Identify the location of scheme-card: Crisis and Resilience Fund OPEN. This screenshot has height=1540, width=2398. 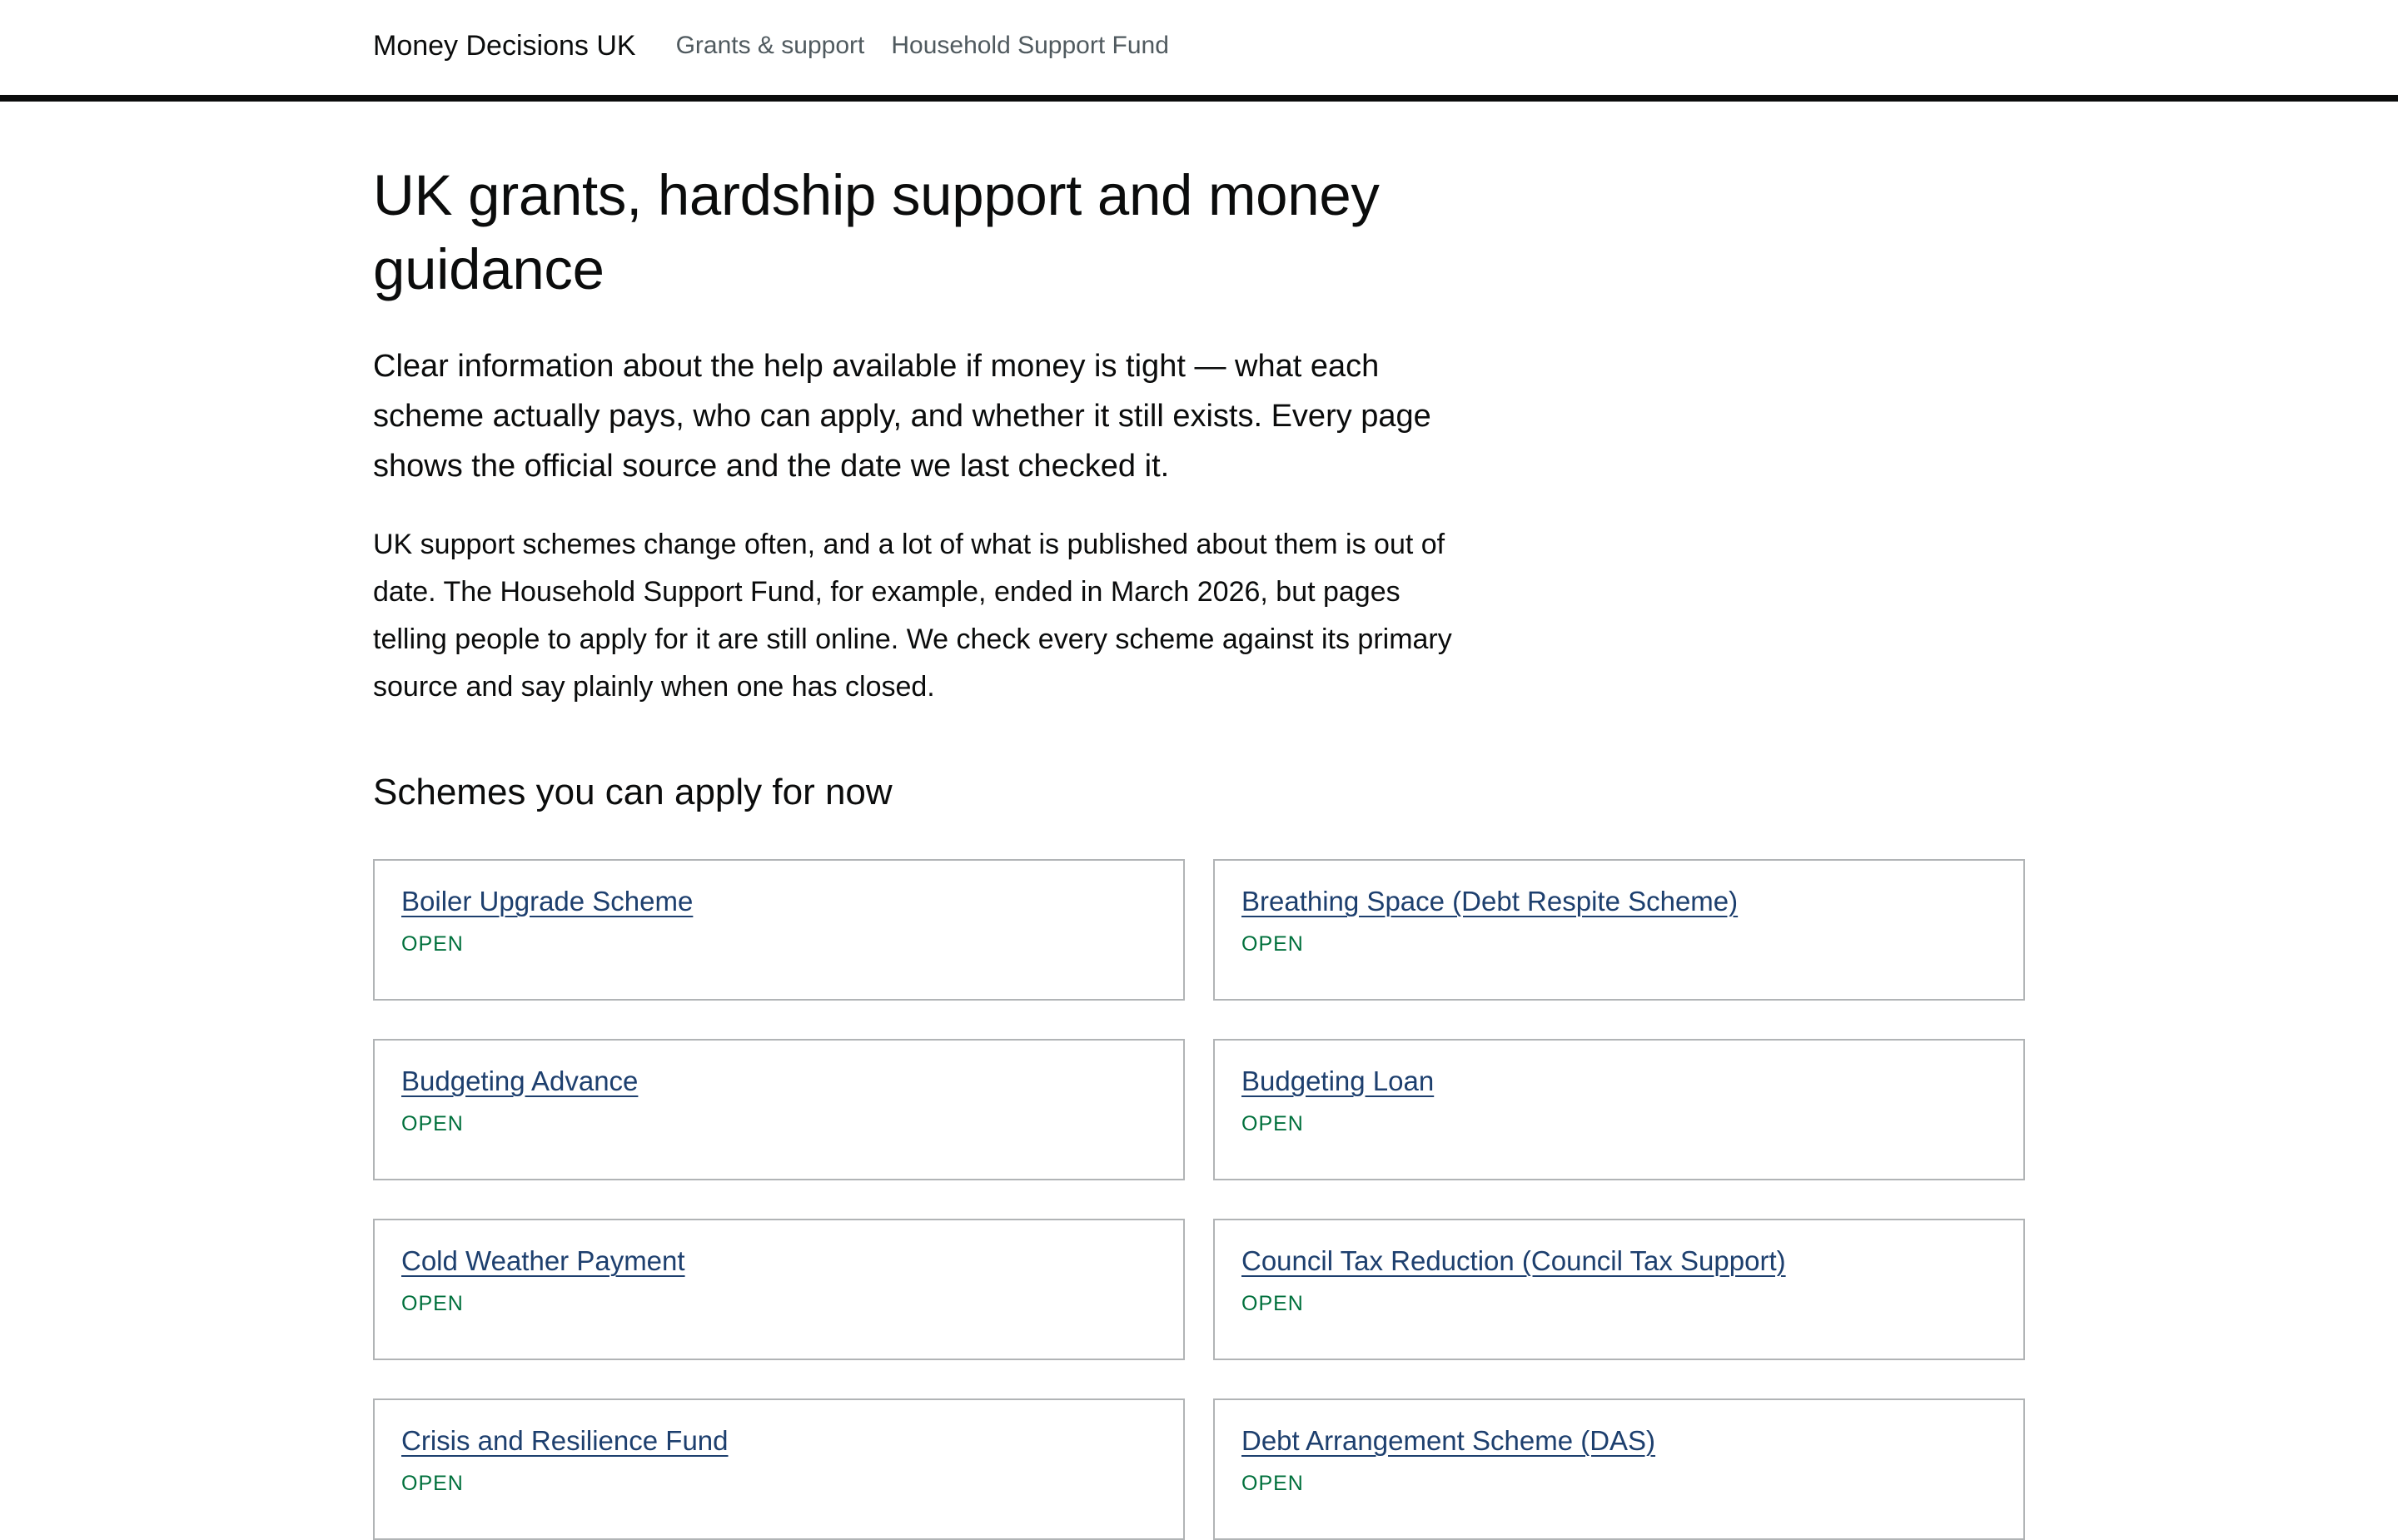
(779, 1469).